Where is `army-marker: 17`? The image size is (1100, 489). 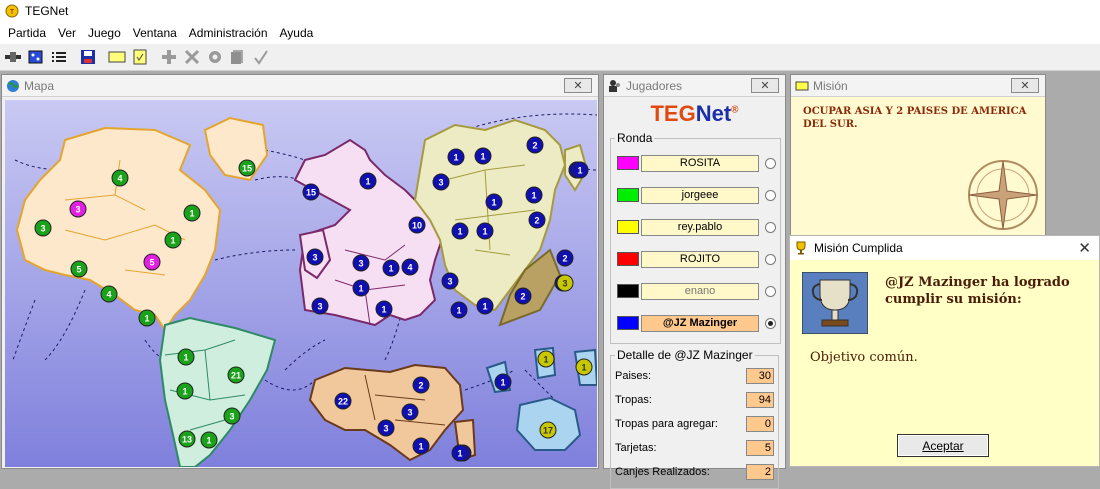
army-marker: 17 is located at coordinates (548, 430).